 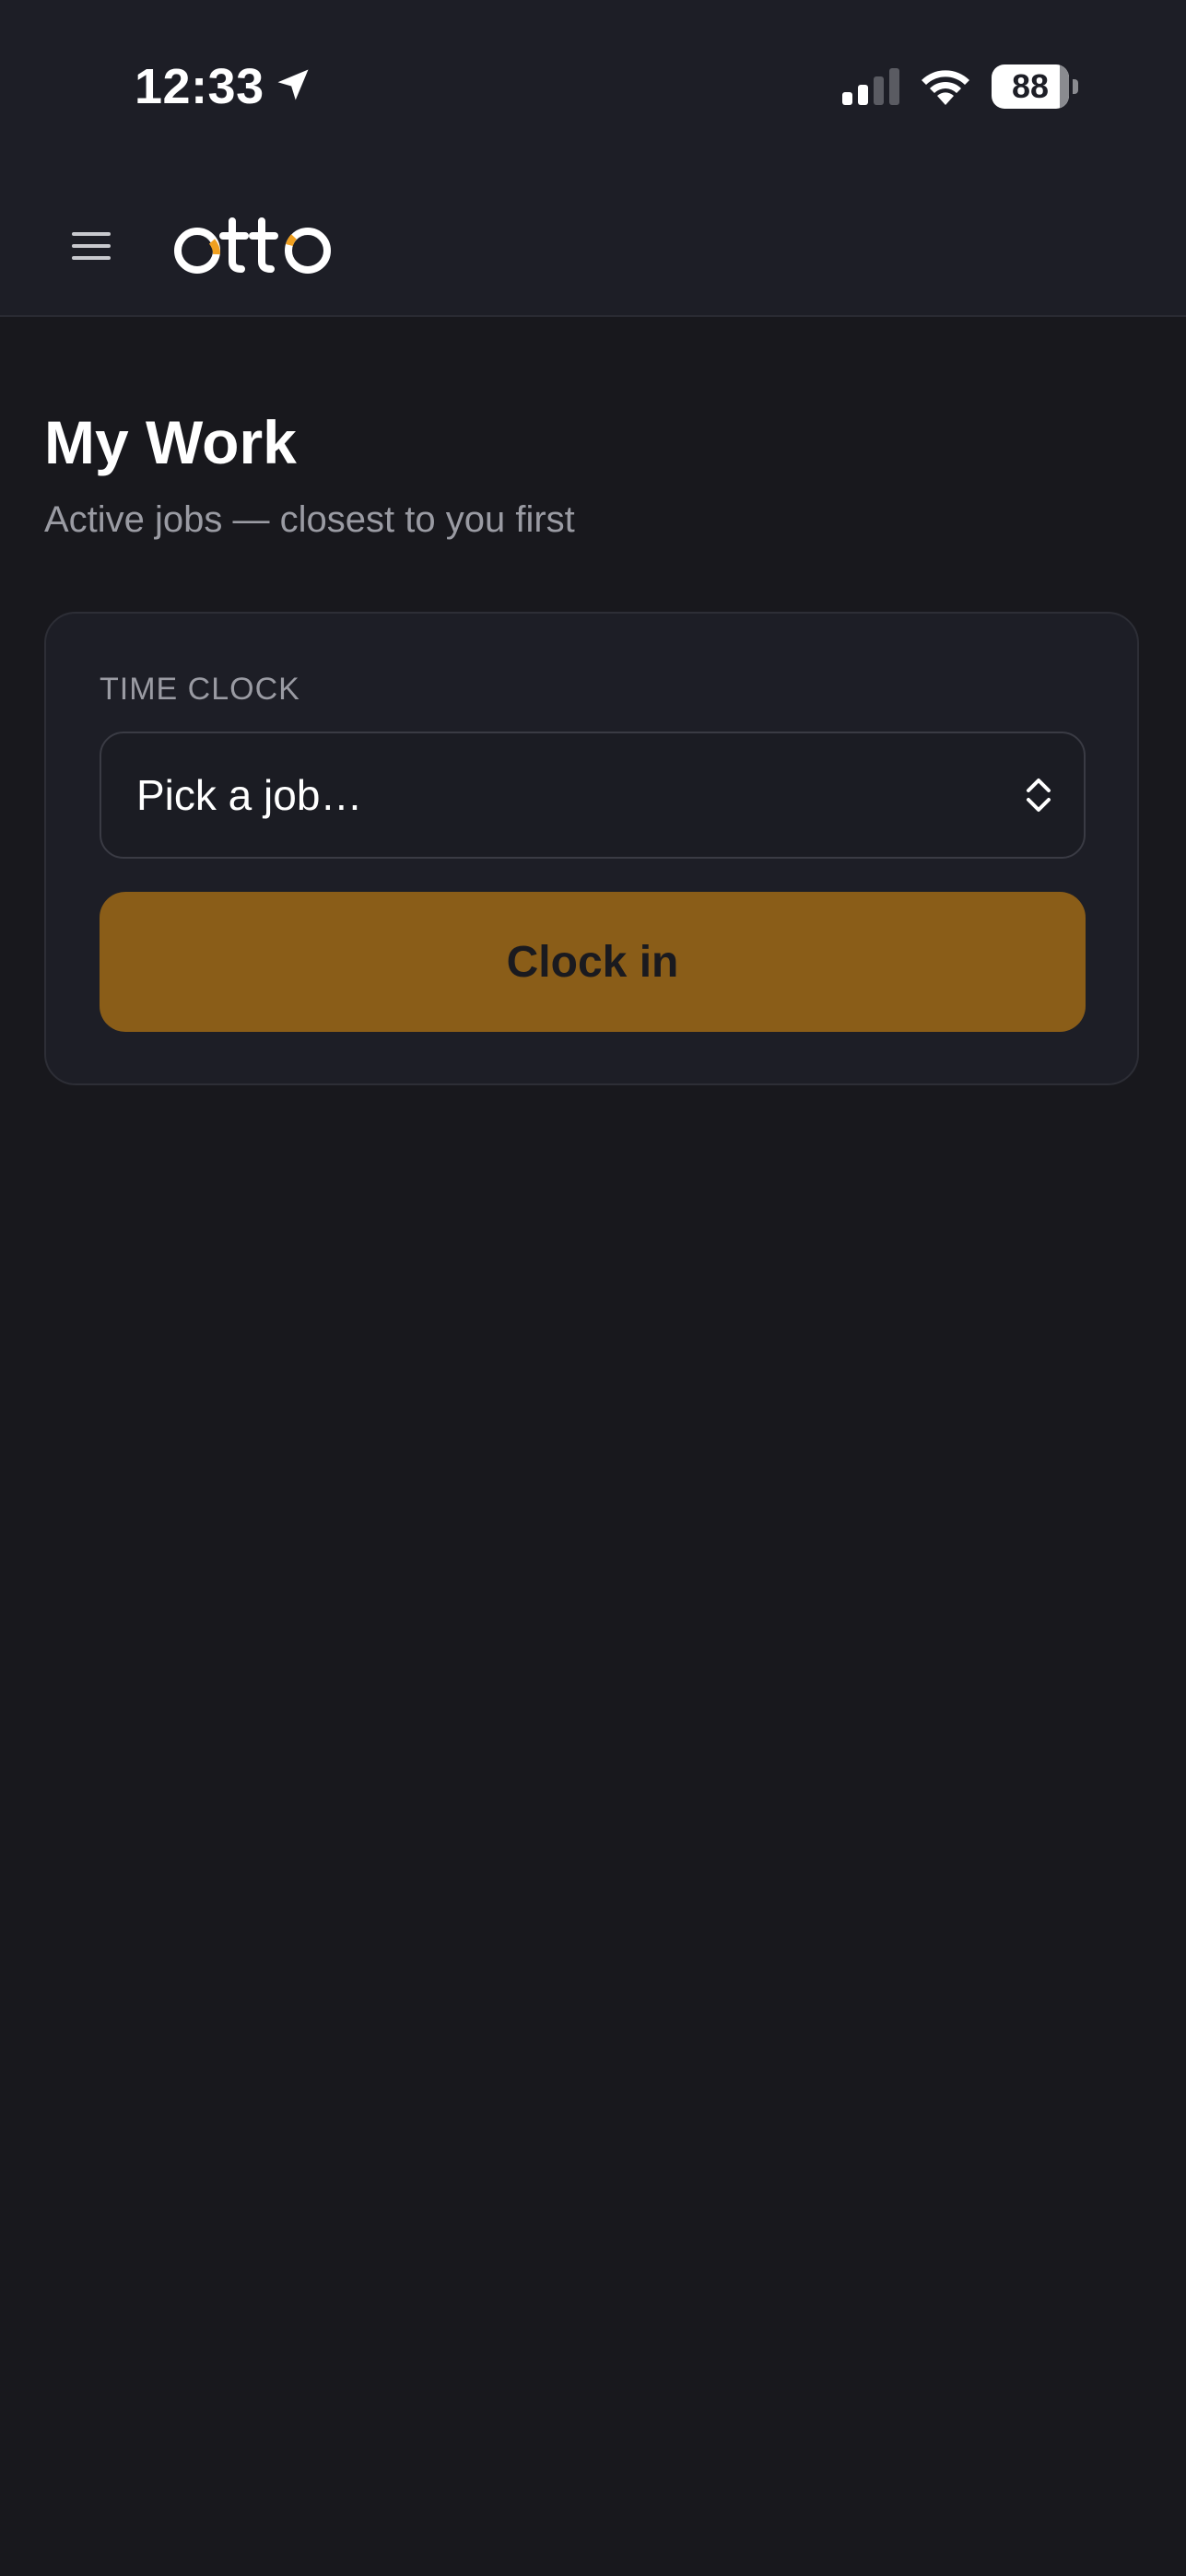 What do you see at coordinates (91, 246) in the screenshot?
I see `hamburger-menu-icon` at bounding box center [91, 246].